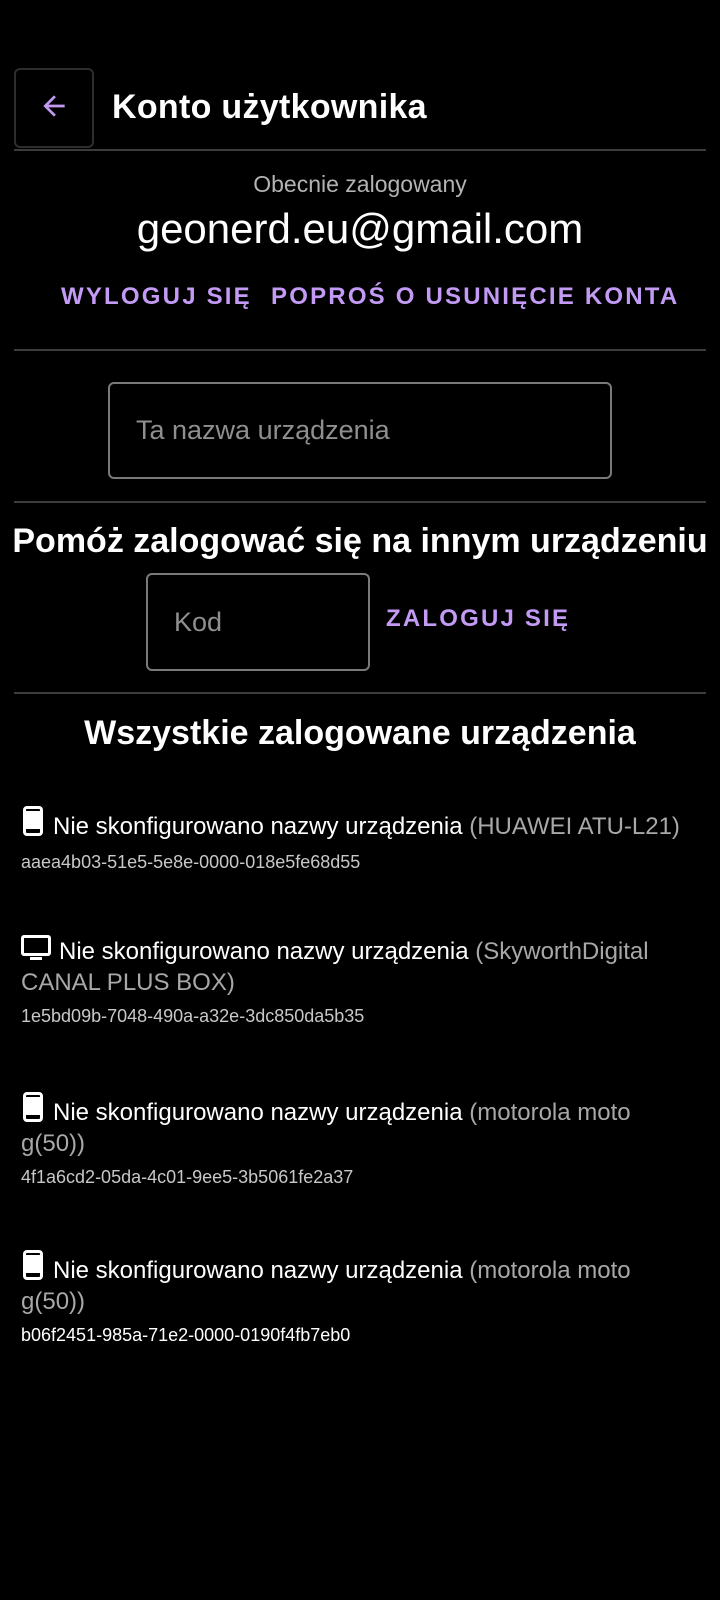 The image size is (720, 1600). What do you see at coordinates (36, 951) in the screenshot?
I see `tv-icon` at bounding box center [36, 951].